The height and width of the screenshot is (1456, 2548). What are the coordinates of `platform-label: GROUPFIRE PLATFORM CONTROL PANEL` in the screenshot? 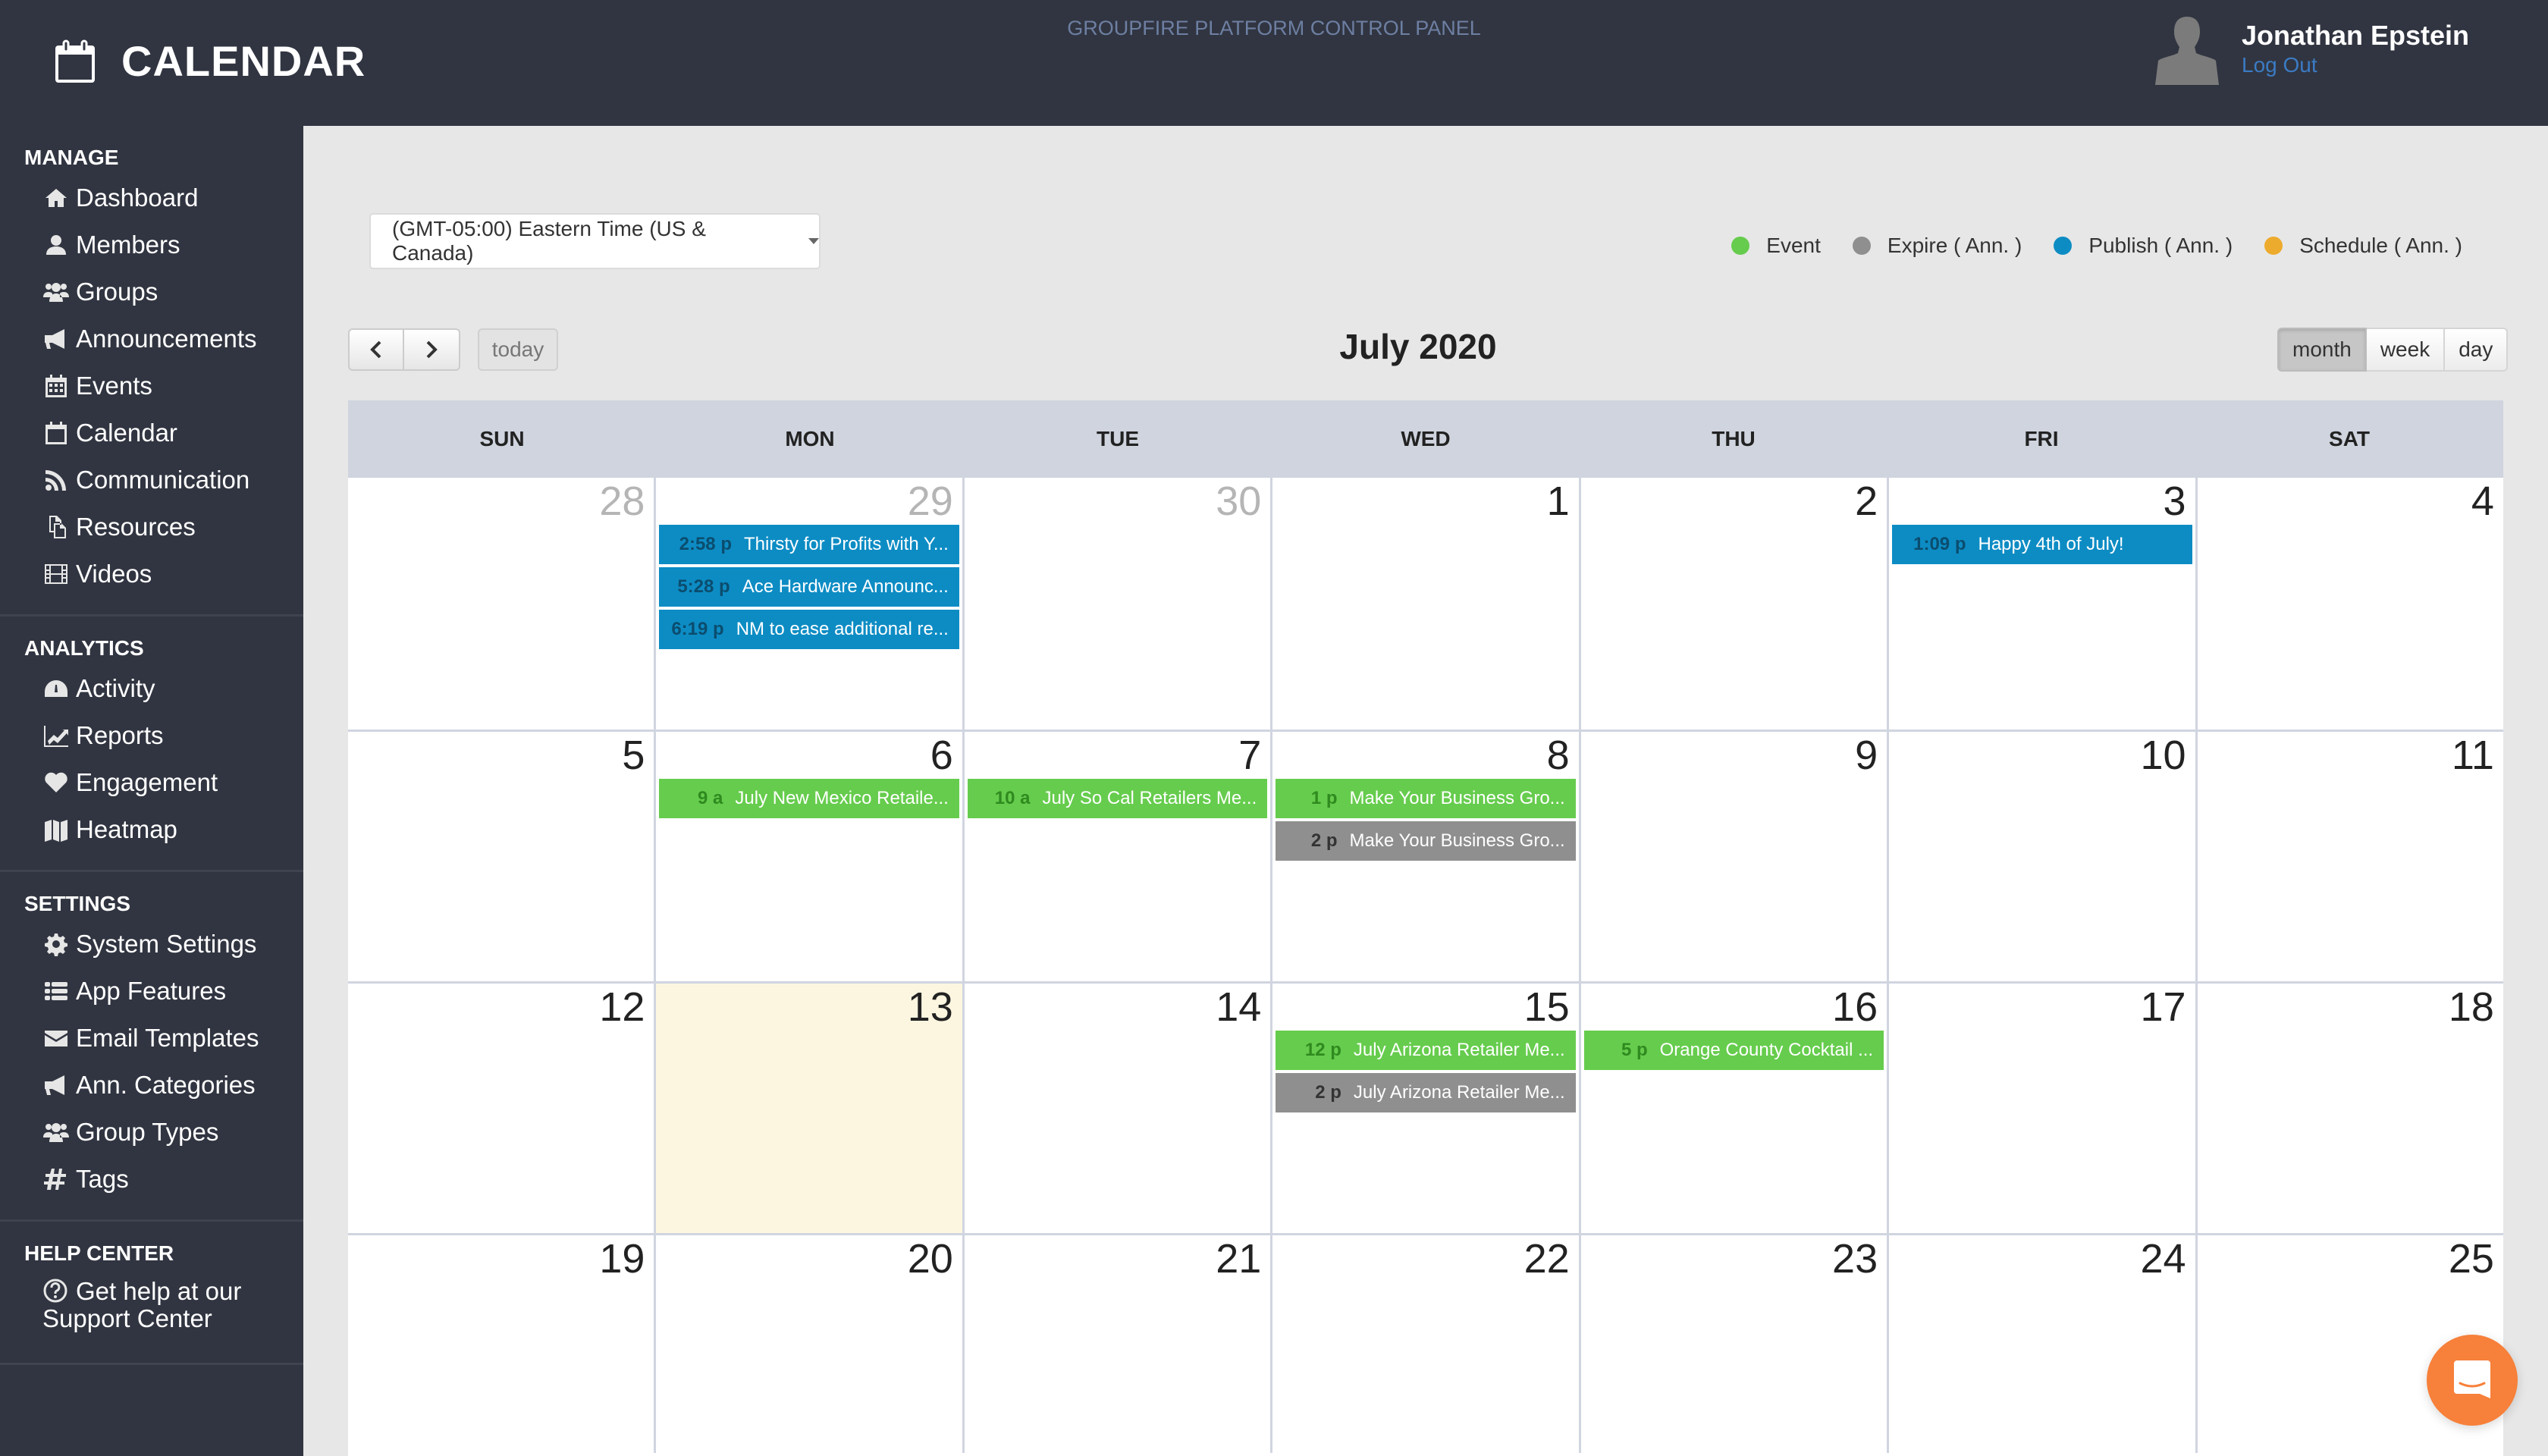 It's located at (1274, 28).